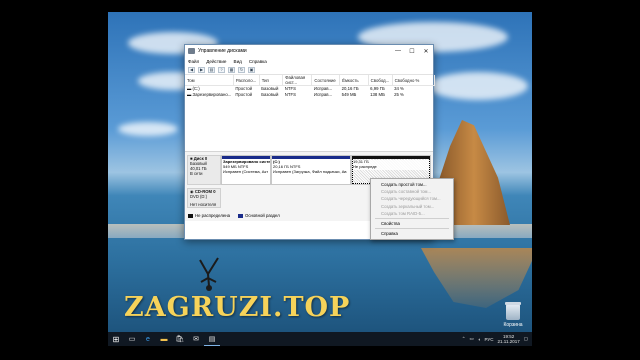 The height and width of the screenshot is (360, 640). Describe the element at coordinates (349, 94) in the screenshot. I see `cell-capacity: 549 МБ` at that location.